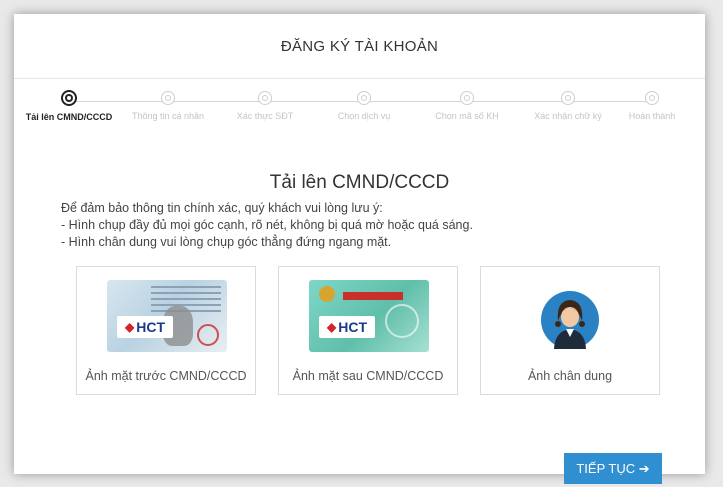  I want to click on step-label: Chọn mã số KH, so click(467, 116).